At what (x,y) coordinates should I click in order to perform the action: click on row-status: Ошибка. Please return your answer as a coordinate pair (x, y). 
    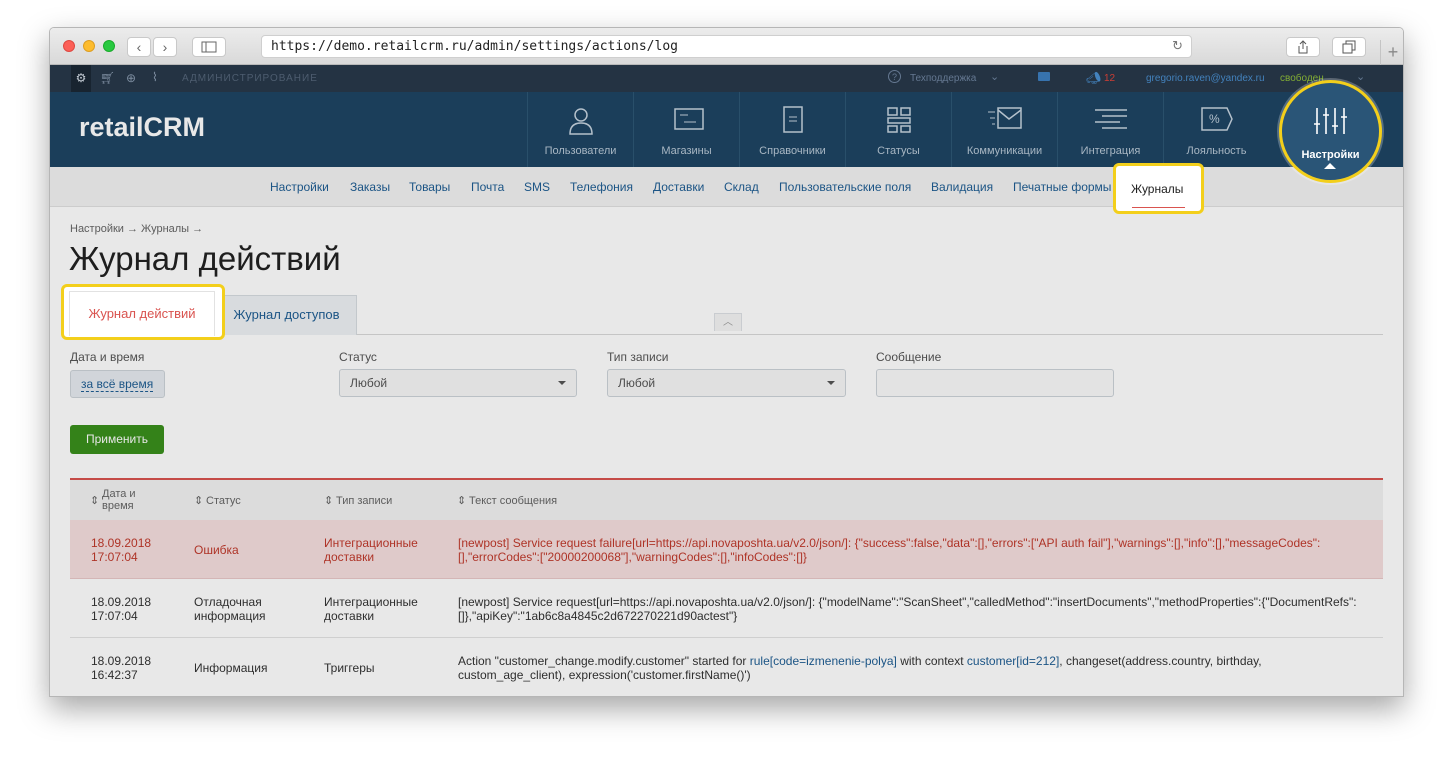
    Looking at the image, I should click on (216, 550).